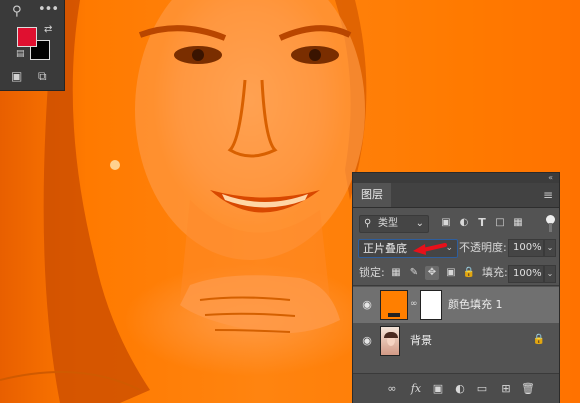 The width and height of the screenshot is (580, 403). Describe the element at coordinates (416, 389) in the screenshot. I see `layer-style-fx-icon: fx` at that location.